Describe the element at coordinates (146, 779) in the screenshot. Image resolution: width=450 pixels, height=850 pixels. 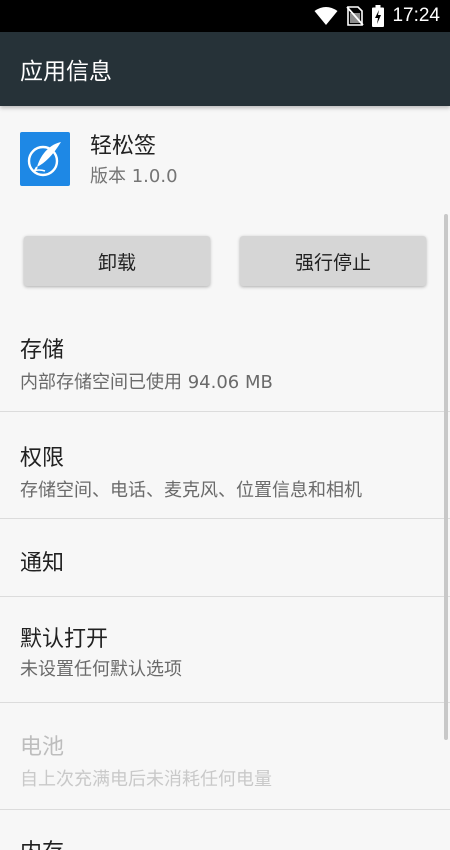
I see `list-item-subtitle: 自上次充满电后未消耗任何电量` at that location.